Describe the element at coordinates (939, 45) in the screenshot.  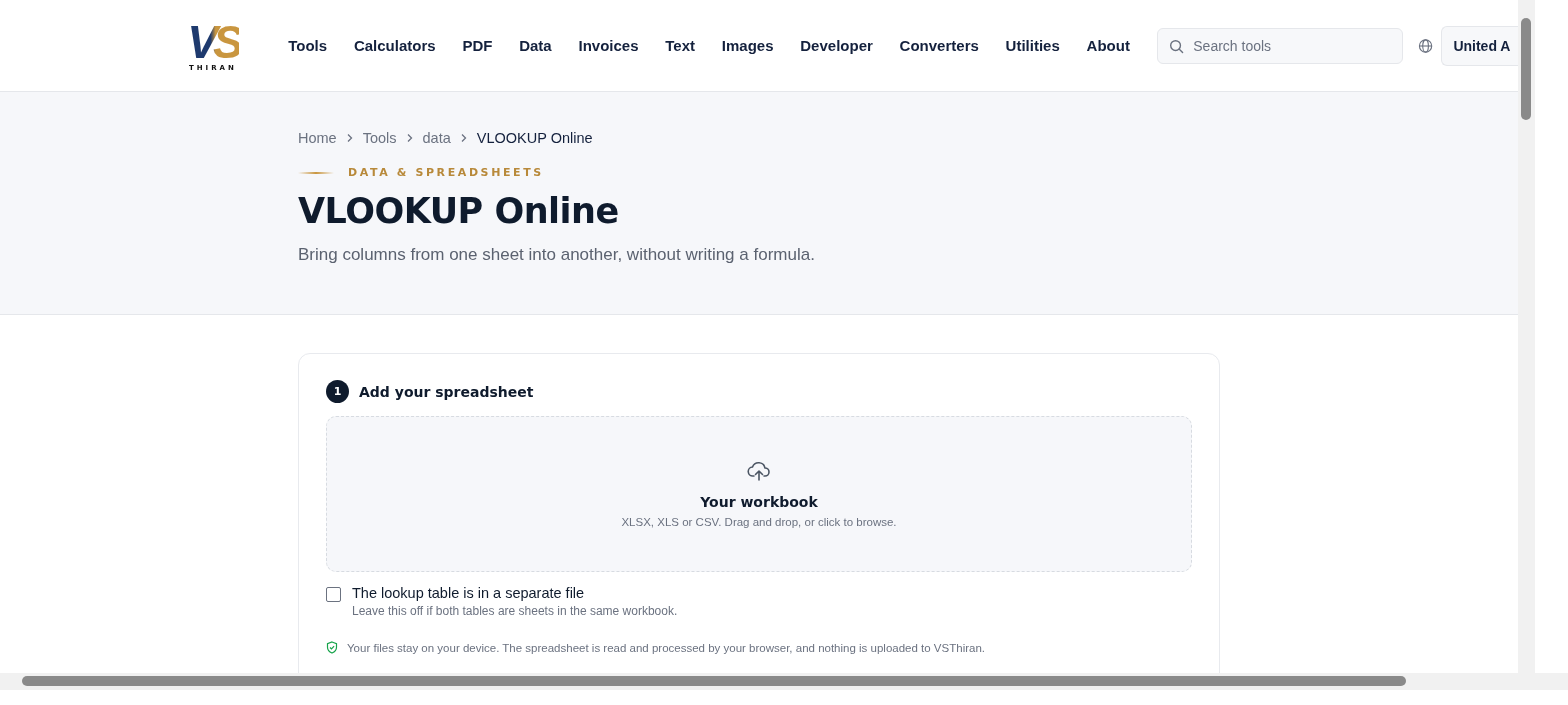
I see `nav-link: Converters` at that location.